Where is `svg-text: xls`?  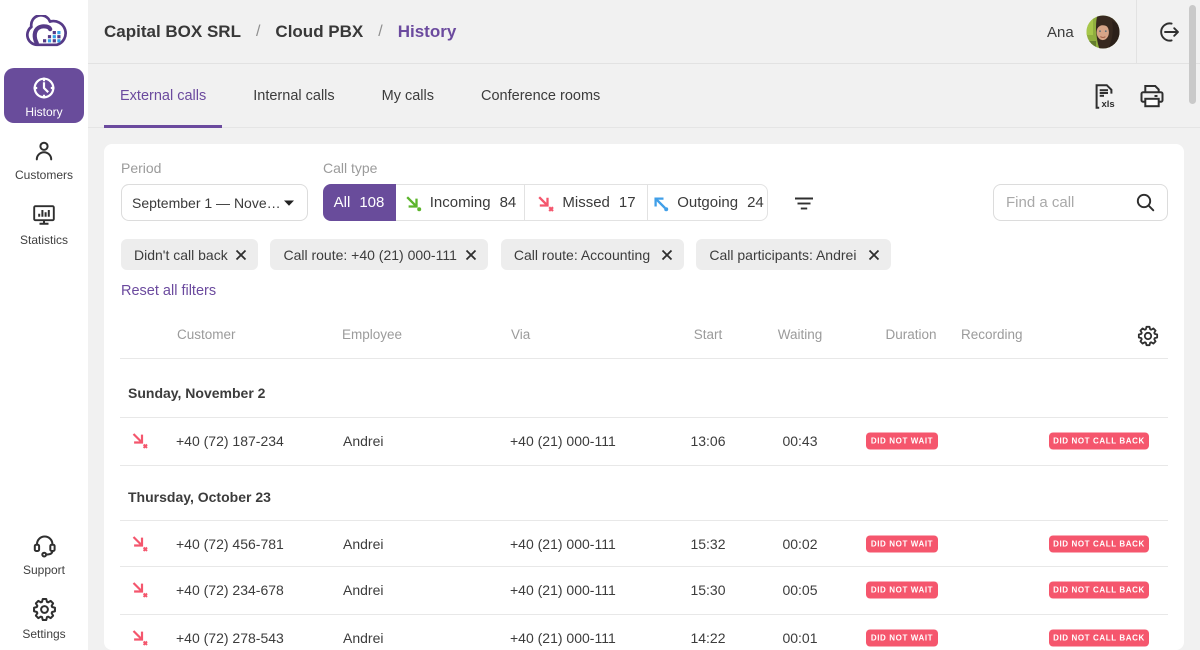 svg-text: xls is located at coordinates (1108, 104).